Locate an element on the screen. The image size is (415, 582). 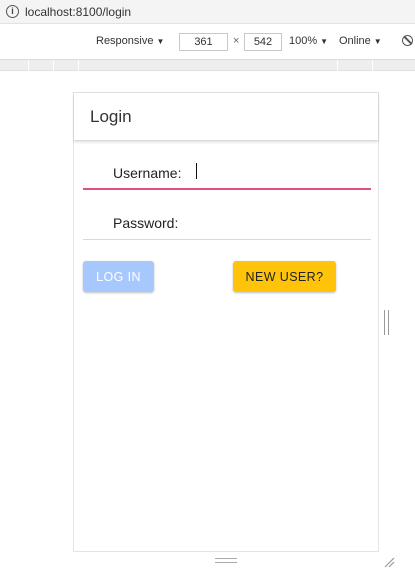
password-input is located at coordinates (274, 222).